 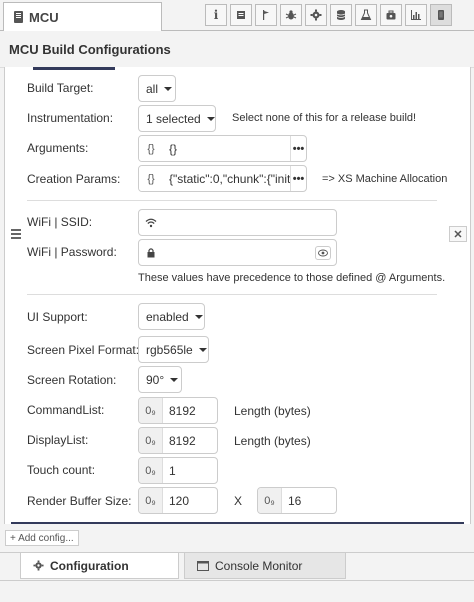 I want to click on rotation-select: 90°, so click(x=160, y=379).